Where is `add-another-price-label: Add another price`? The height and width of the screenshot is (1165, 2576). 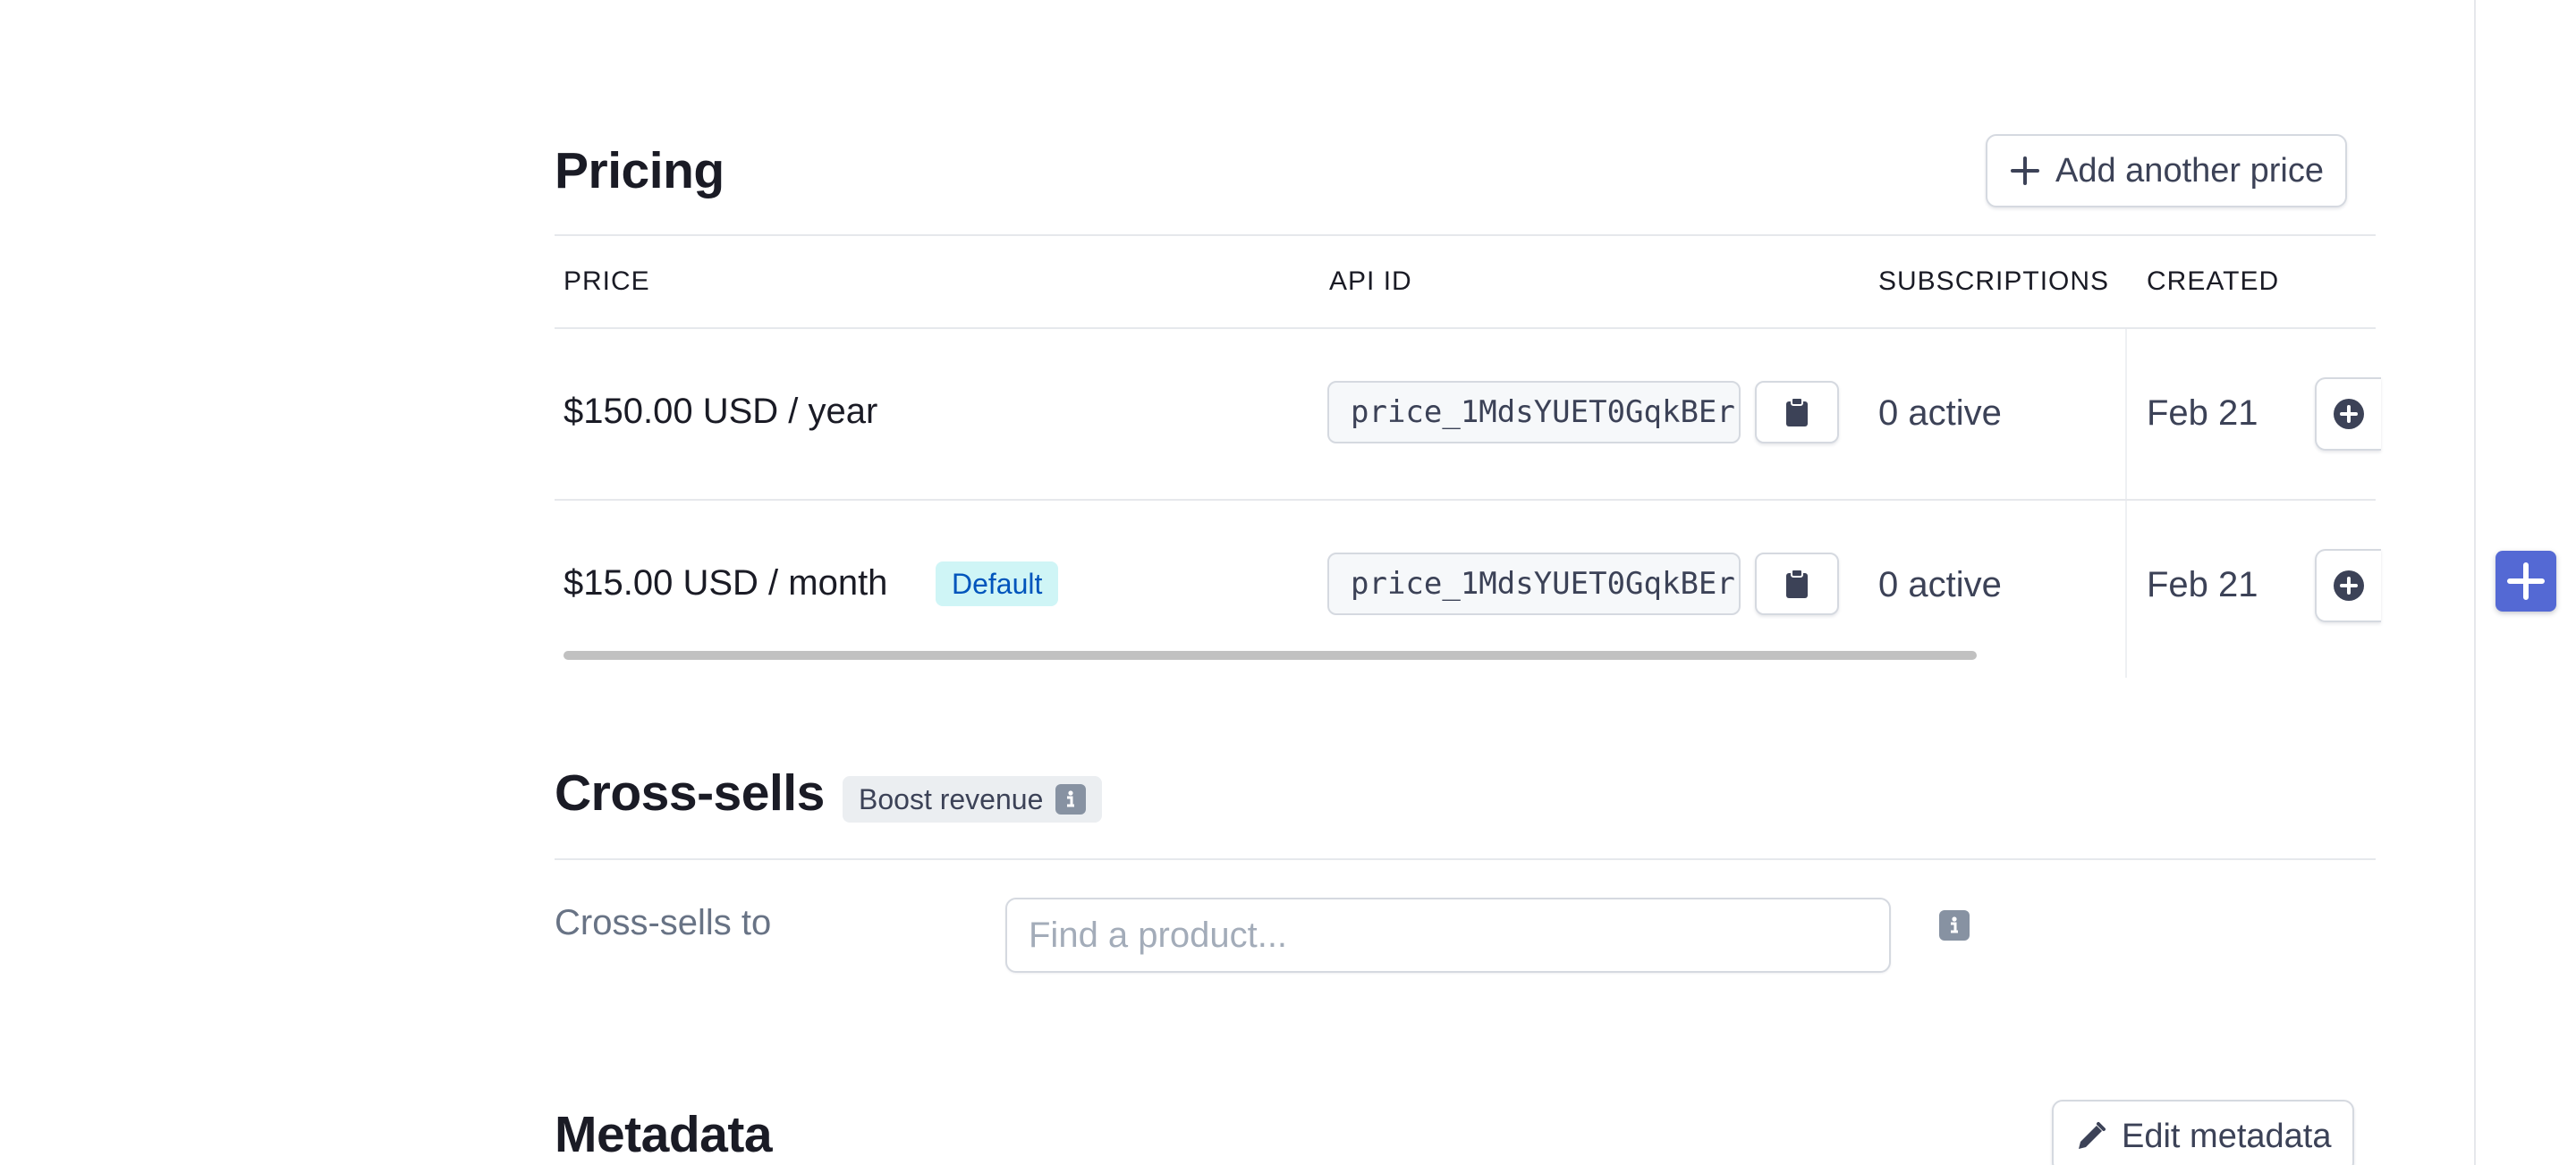 add-another-price-label: Add another price is located at coordinates (2189, 170).